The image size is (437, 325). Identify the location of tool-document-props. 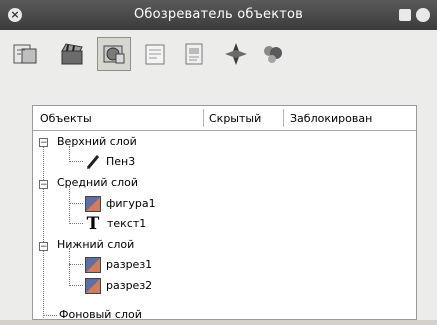
(25, 54).